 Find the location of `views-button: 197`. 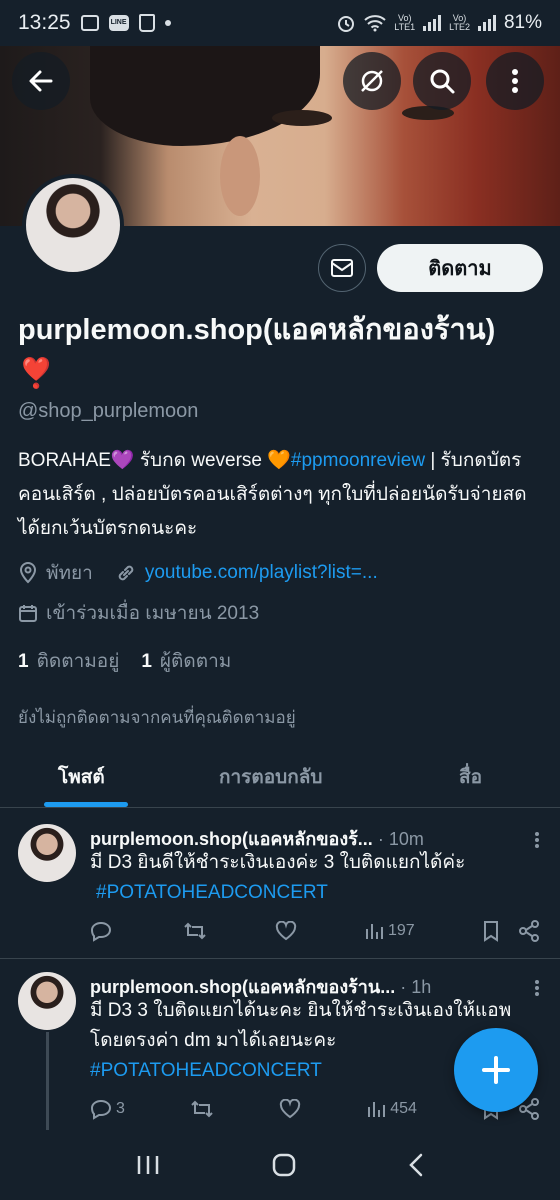

views-button: 197 is located at coordinates (389, 931).